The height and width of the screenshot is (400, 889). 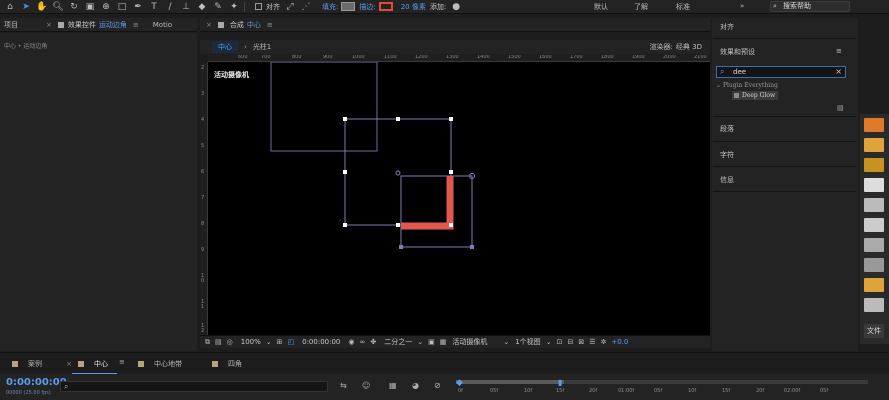 What do you see at coordinates (11, 25) in the screenshot?
I see `project-tab: 项目` at bounding box center [11, 25].